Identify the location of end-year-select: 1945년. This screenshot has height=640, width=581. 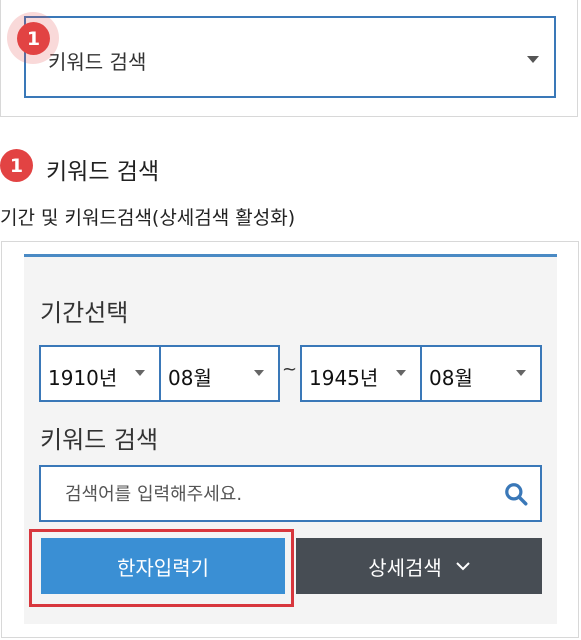
(361, 373).